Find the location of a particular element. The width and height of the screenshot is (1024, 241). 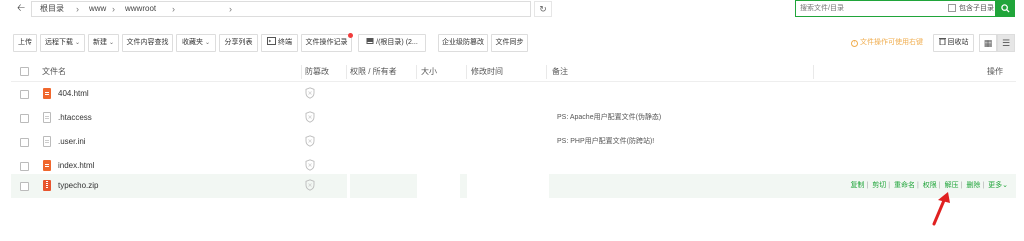

terminal-button: 终端 is located at coordinates (279, 43).